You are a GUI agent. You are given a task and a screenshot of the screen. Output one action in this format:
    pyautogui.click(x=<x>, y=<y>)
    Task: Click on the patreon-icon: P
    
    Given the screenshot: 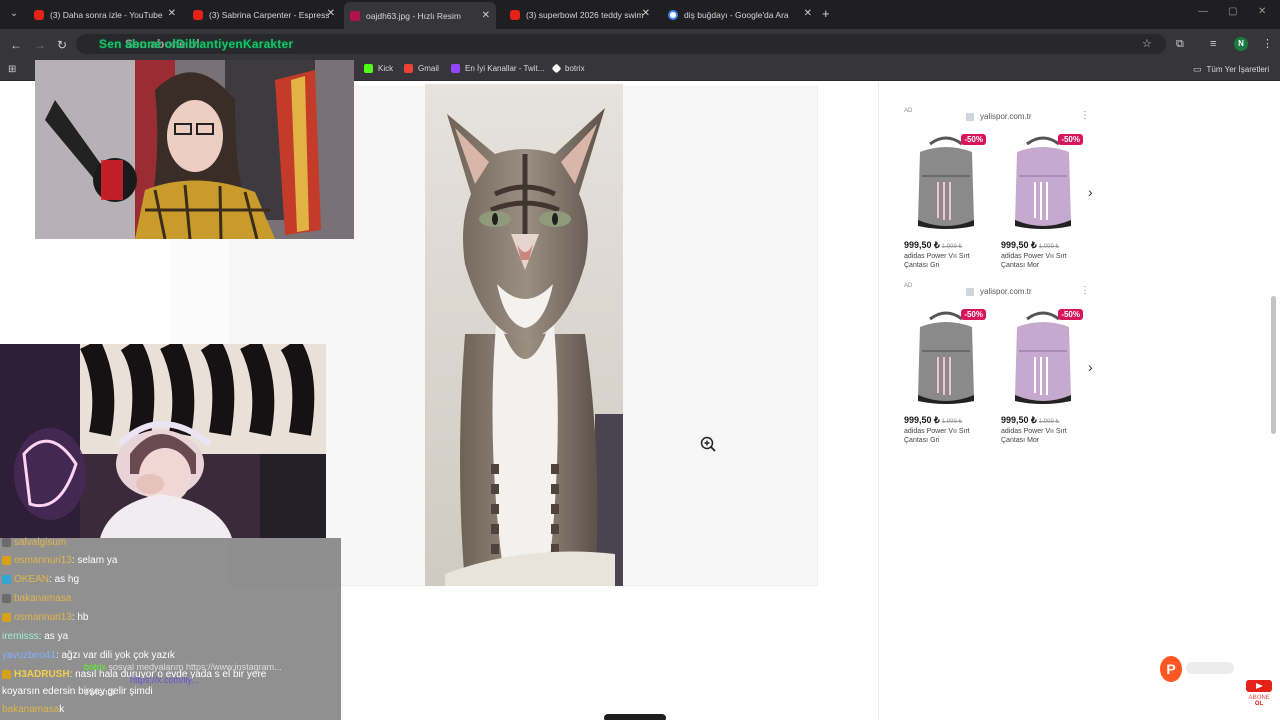 What is the action you would take?
    pyautogui.click(x=1171, y=669)
    